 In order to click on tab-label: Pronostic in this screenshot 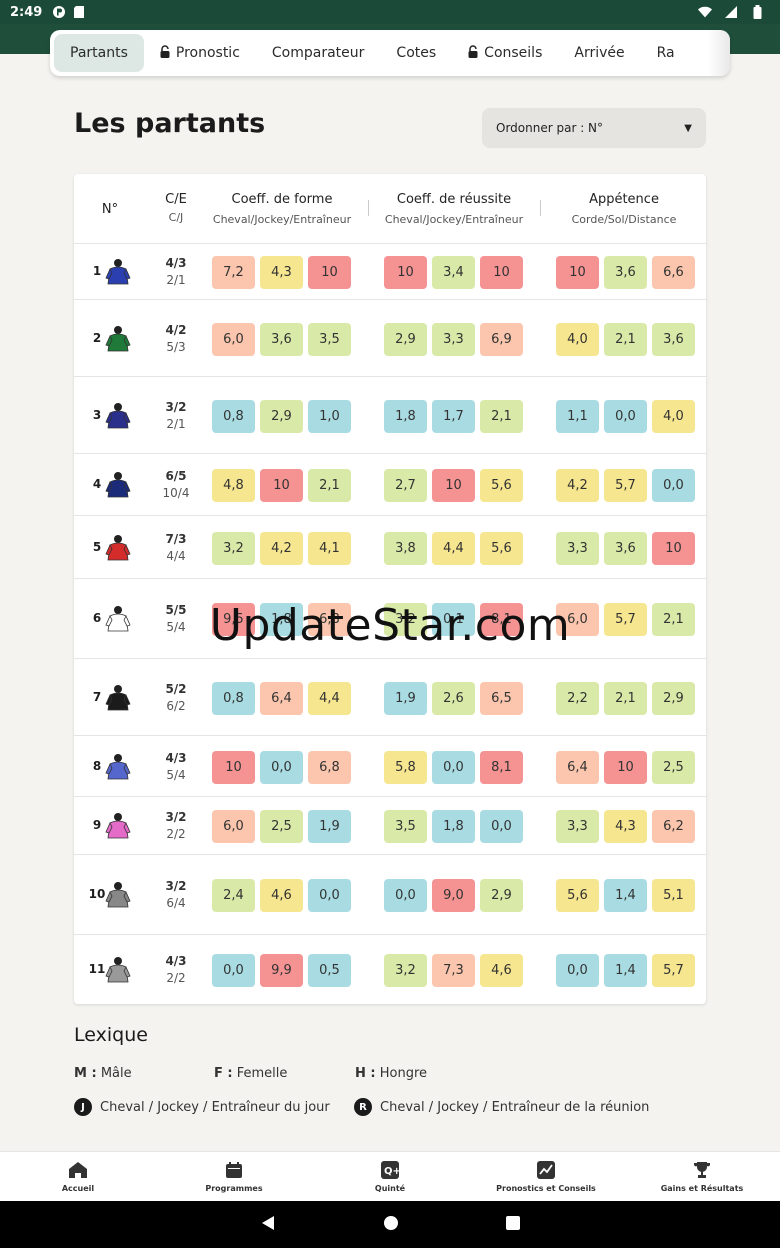, I will do `click(207, 53)`.